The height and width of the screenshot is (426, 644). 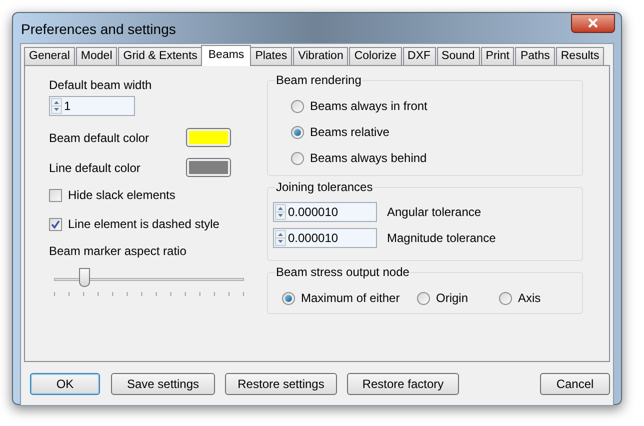 I want to click on tab: General, so click(x=49, y=56).